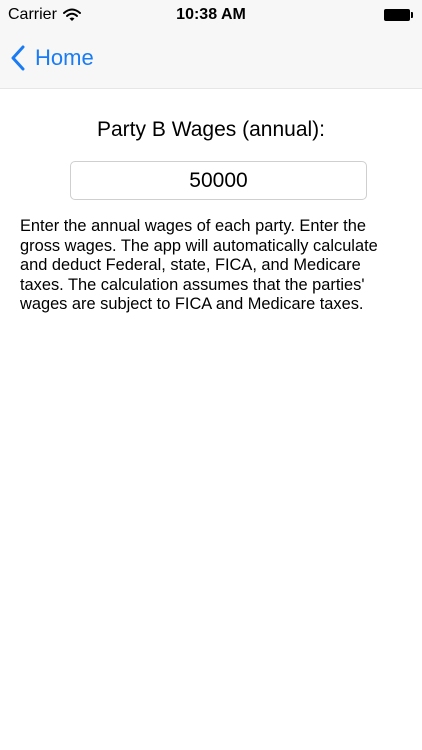 This screenshot has width=422, height=750. Describe the element at coordinates (64, 57) in the screenshot. I see `back-label: Home` at that location.